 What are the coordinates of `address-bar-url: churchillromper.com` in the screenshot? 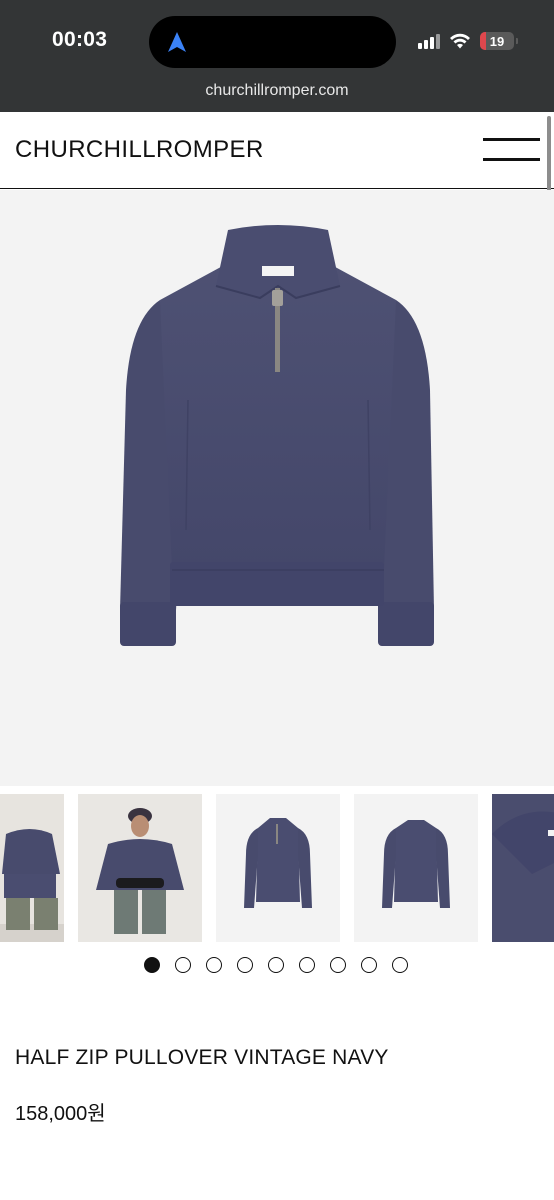 It's located at (277, 91).